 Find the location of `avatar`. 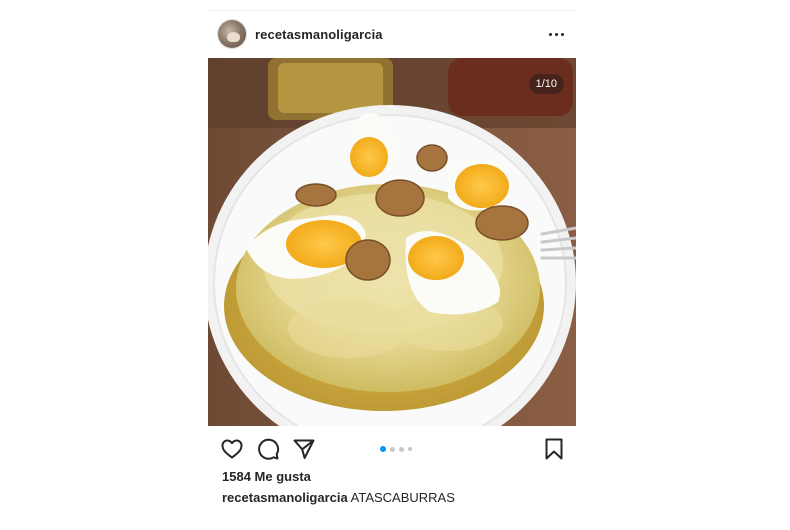

avatar is located at coordinates (232, 34).